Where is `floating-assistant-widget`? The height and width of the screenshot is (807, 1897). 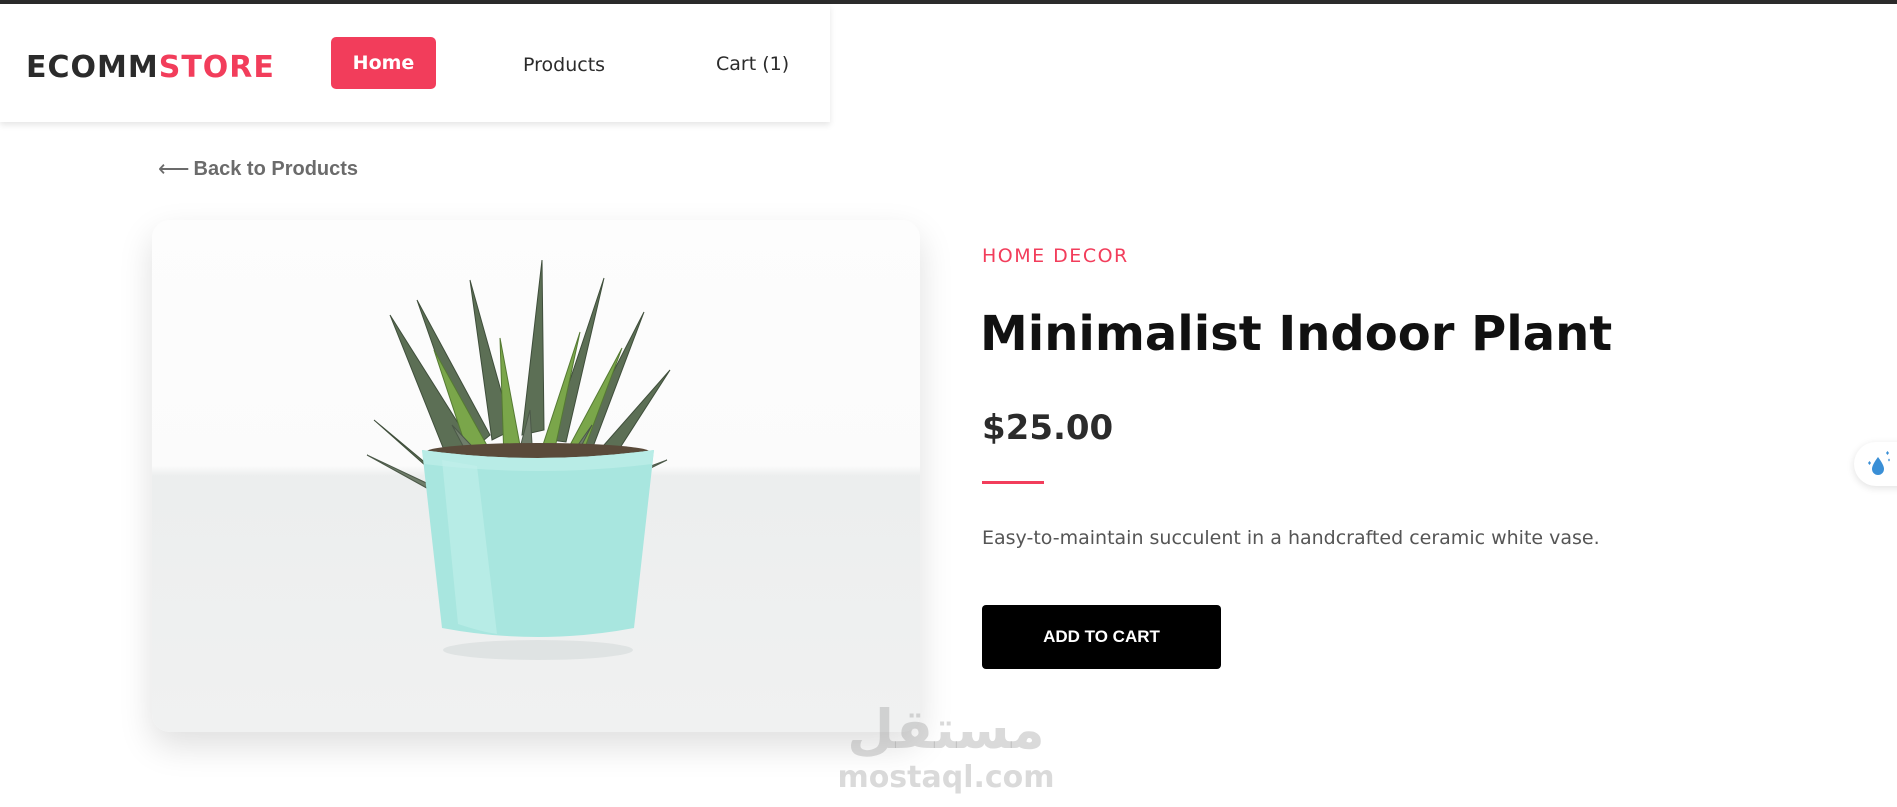
floating-assistant-widget is located at coordinates (1875, 464).